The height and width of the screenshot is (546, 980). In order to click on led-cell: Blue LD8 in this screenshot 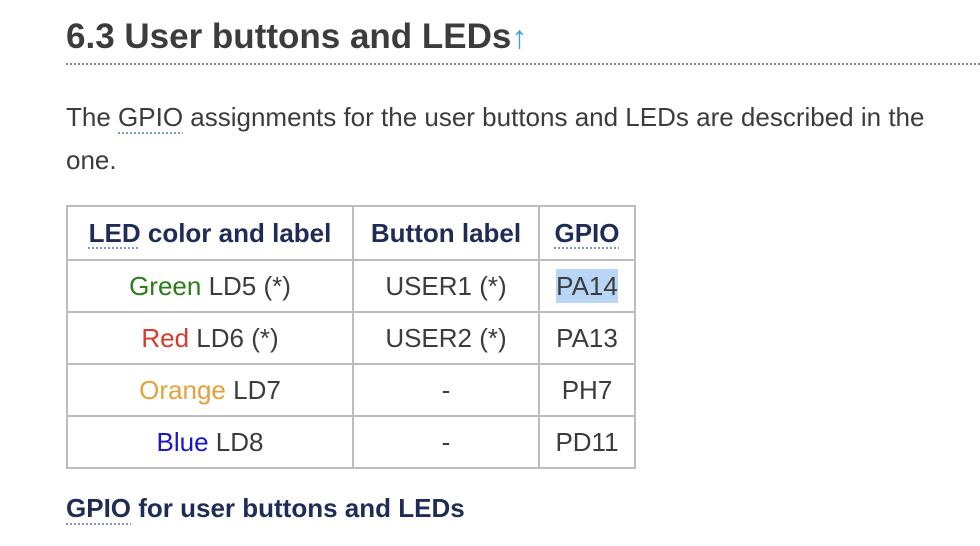, I will do `click(210, 442)`.